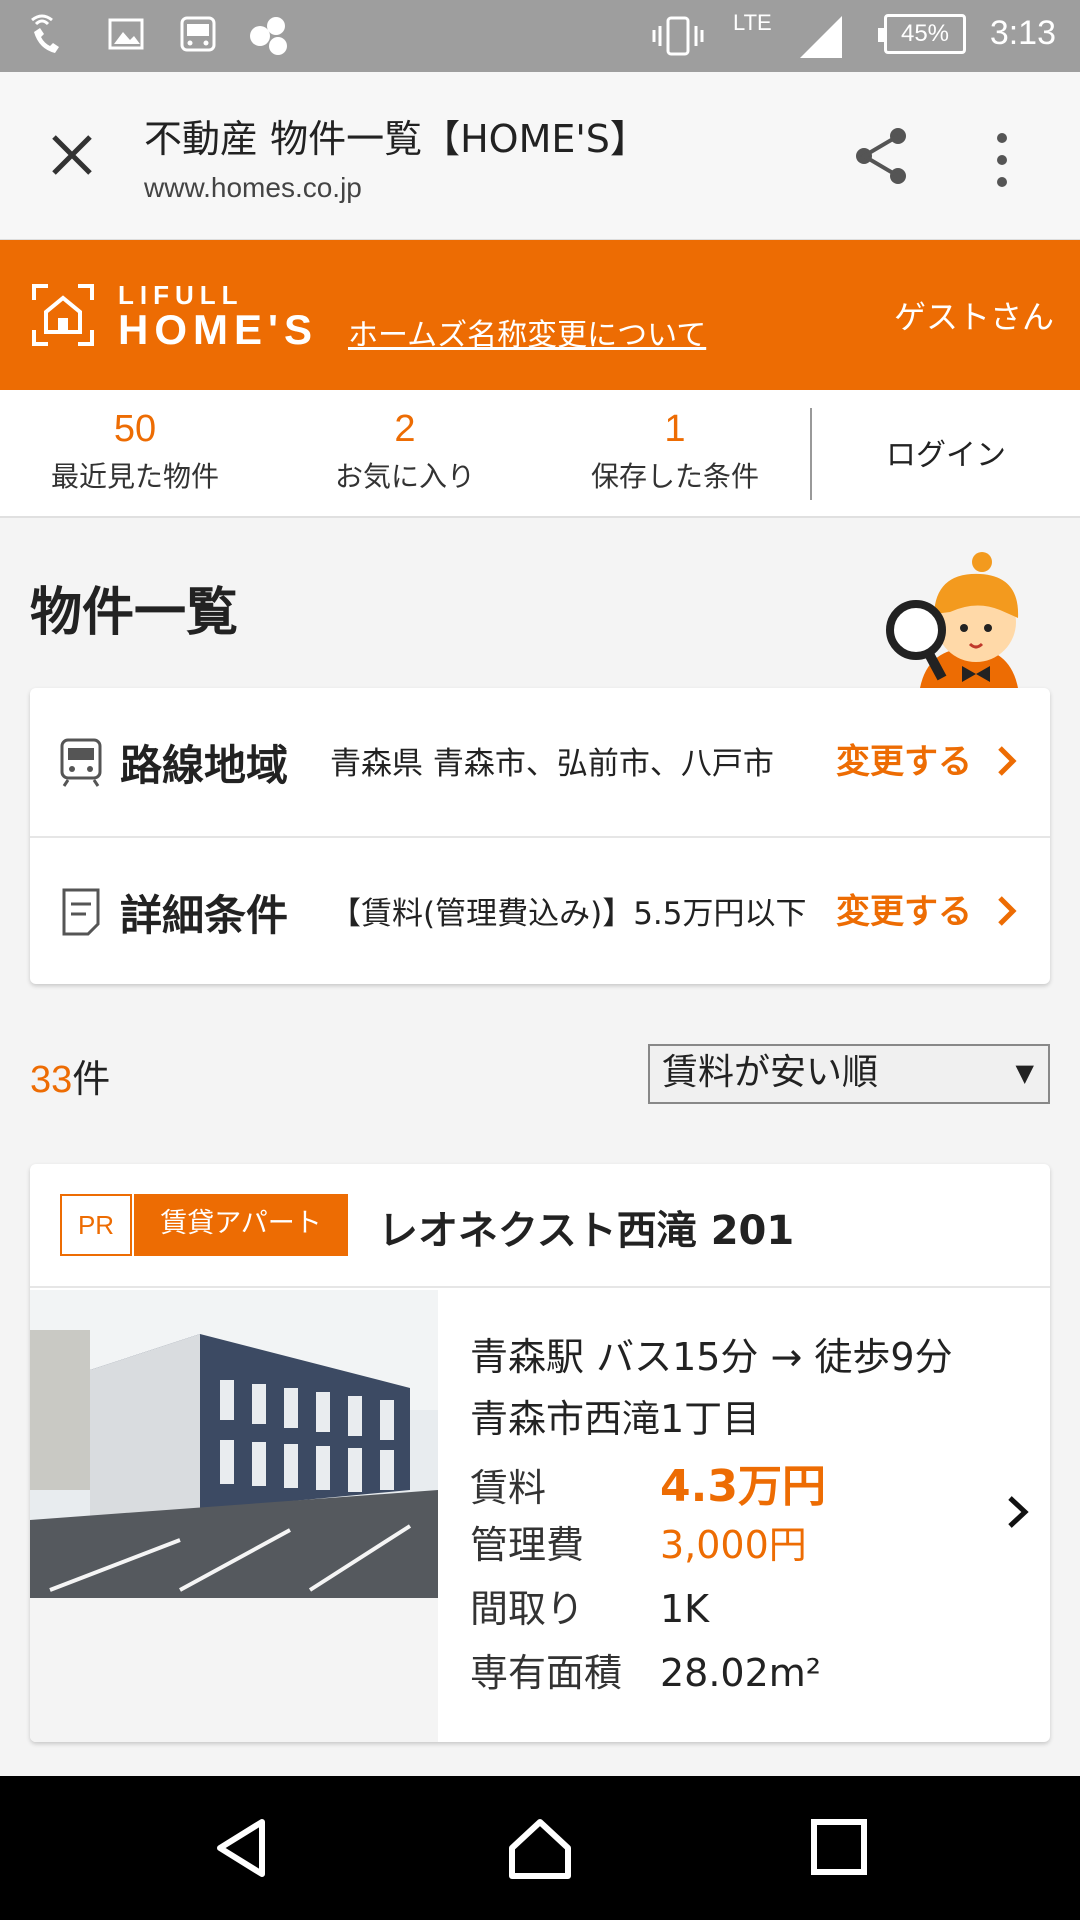  Describe the element at coordinates (1024, 1073) in the screenshot. I see `dropdown-arrow-icon: ▼` at that location.